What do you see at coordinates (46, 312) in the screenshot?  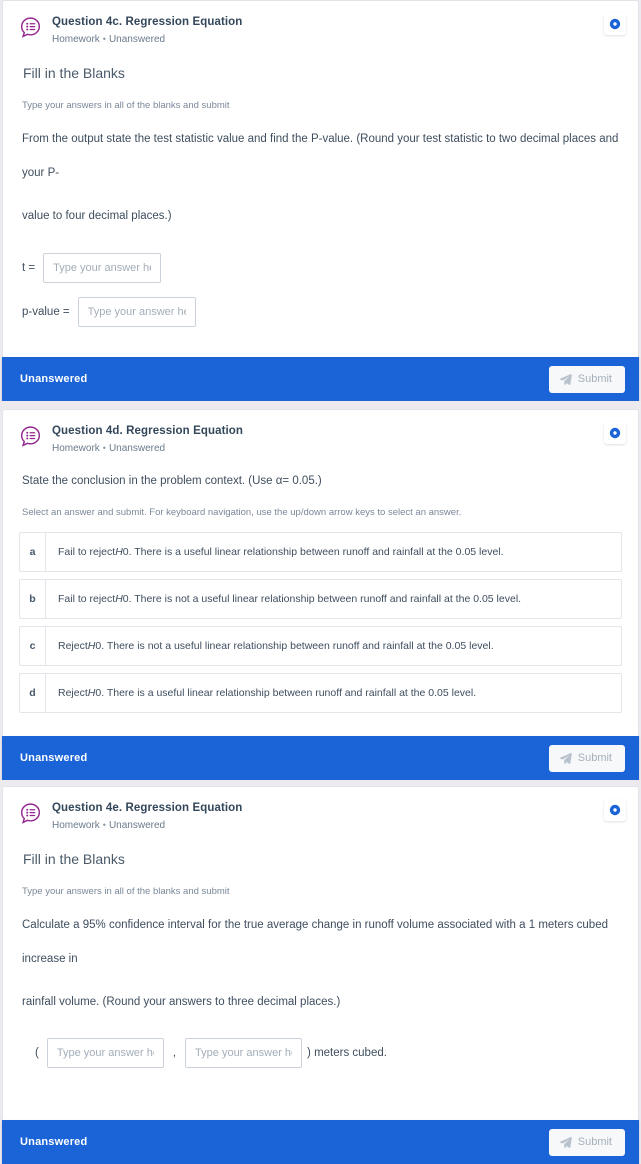 I see `blank-label-pvalue: p-value =` at bounding box center [46, 312].